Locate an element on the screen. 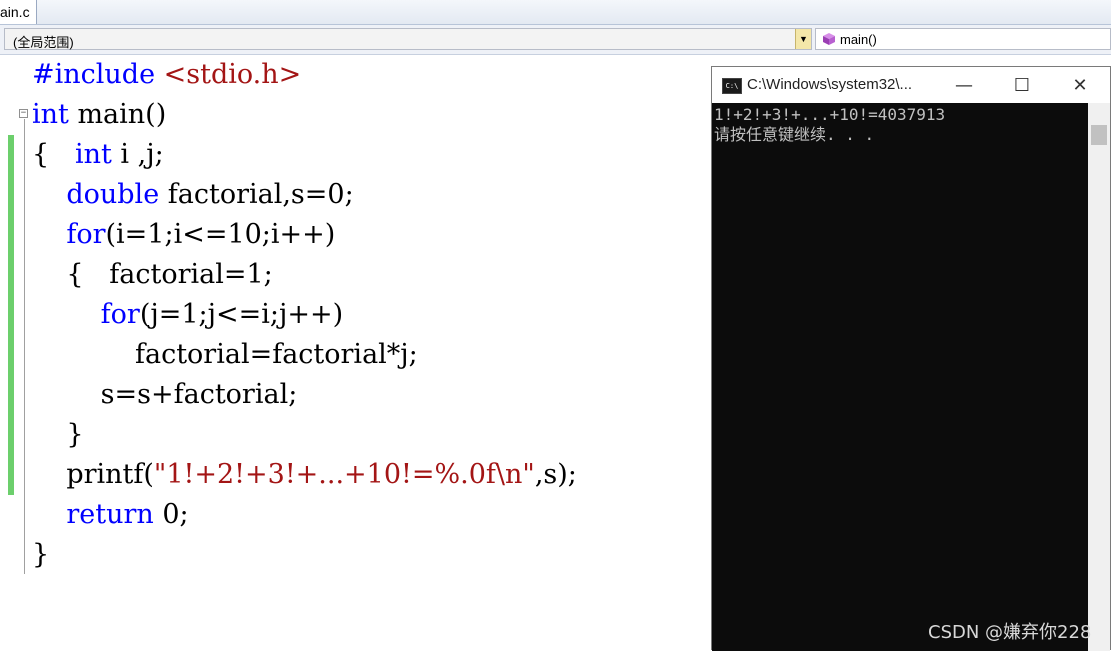 This screenshot has width=1111, height=651. code-line-7: for(j=1;j<=i;j++) is located at coordinates (187, 315).